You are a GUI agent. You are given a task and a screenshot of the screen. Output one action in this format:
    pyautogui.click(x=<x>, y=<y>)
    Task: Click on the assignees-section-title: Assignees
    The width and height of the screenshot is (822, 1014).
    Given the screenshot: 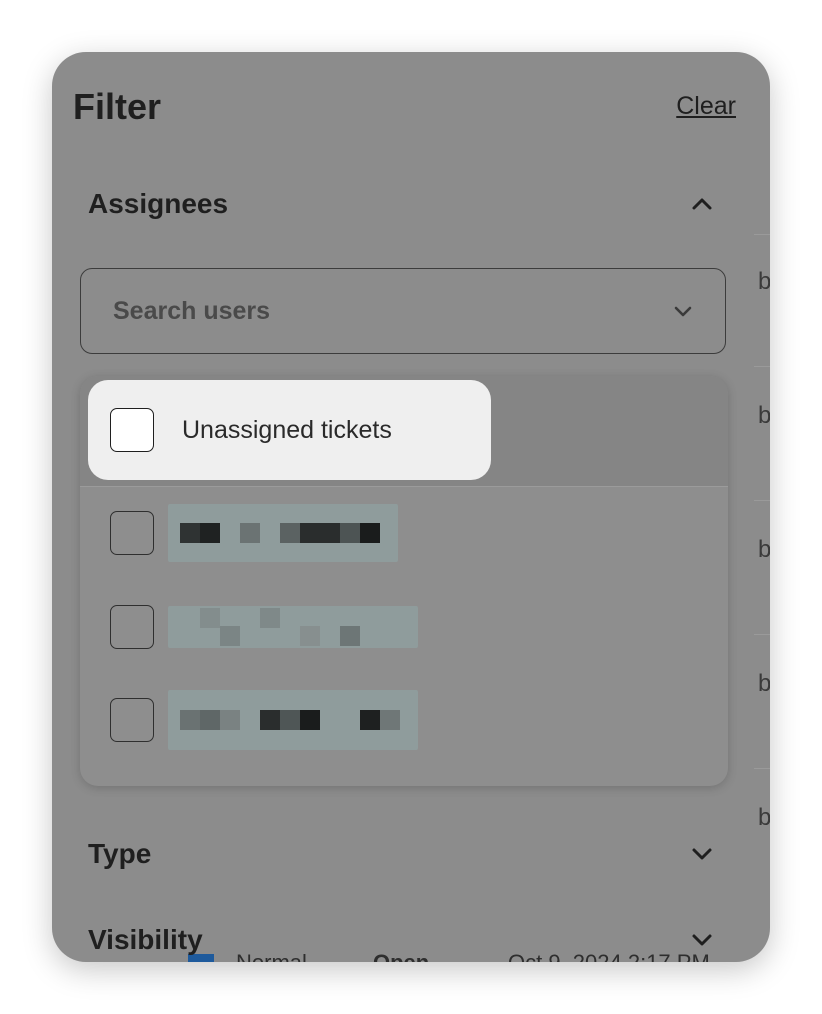 What is the action you would take?
    pyautogui.click(x=158, y=203)
    